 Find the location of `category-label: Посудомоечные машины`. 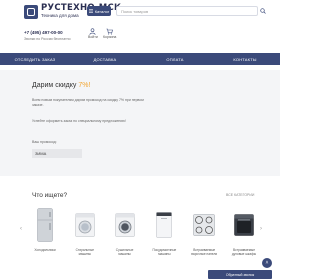

category-label: Посудомоечные машины is located at coordinates (164, 252).